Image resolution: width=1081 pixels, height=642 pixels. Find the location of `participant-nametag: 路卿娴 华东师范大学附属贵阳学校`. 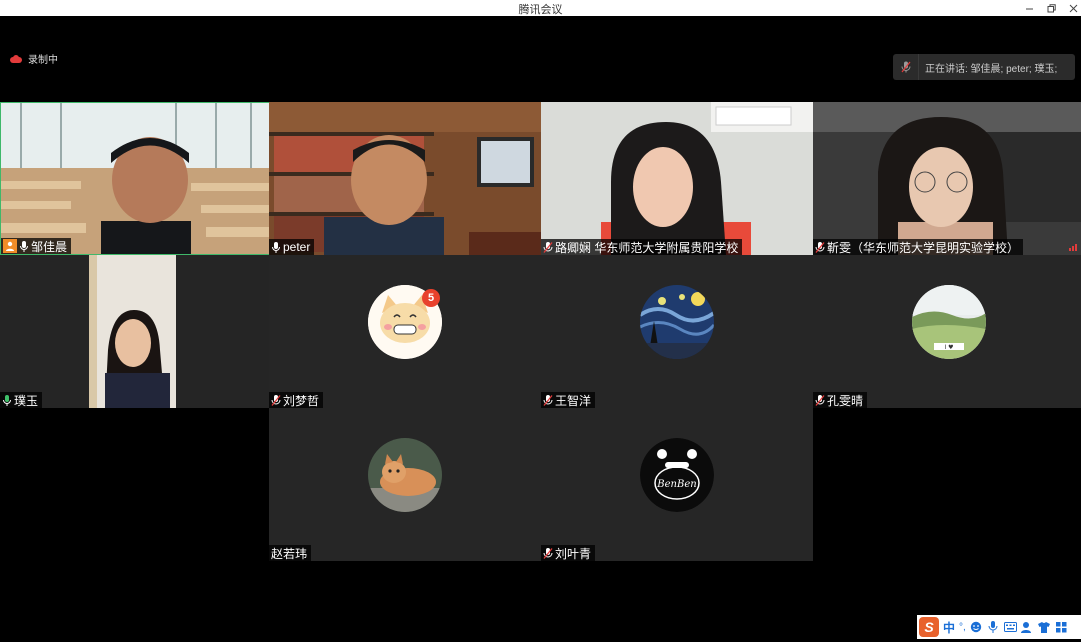

participant-nametag: 路卿娴 华东师范大学附属贵阳学校 is located at coordinates (642, 247).